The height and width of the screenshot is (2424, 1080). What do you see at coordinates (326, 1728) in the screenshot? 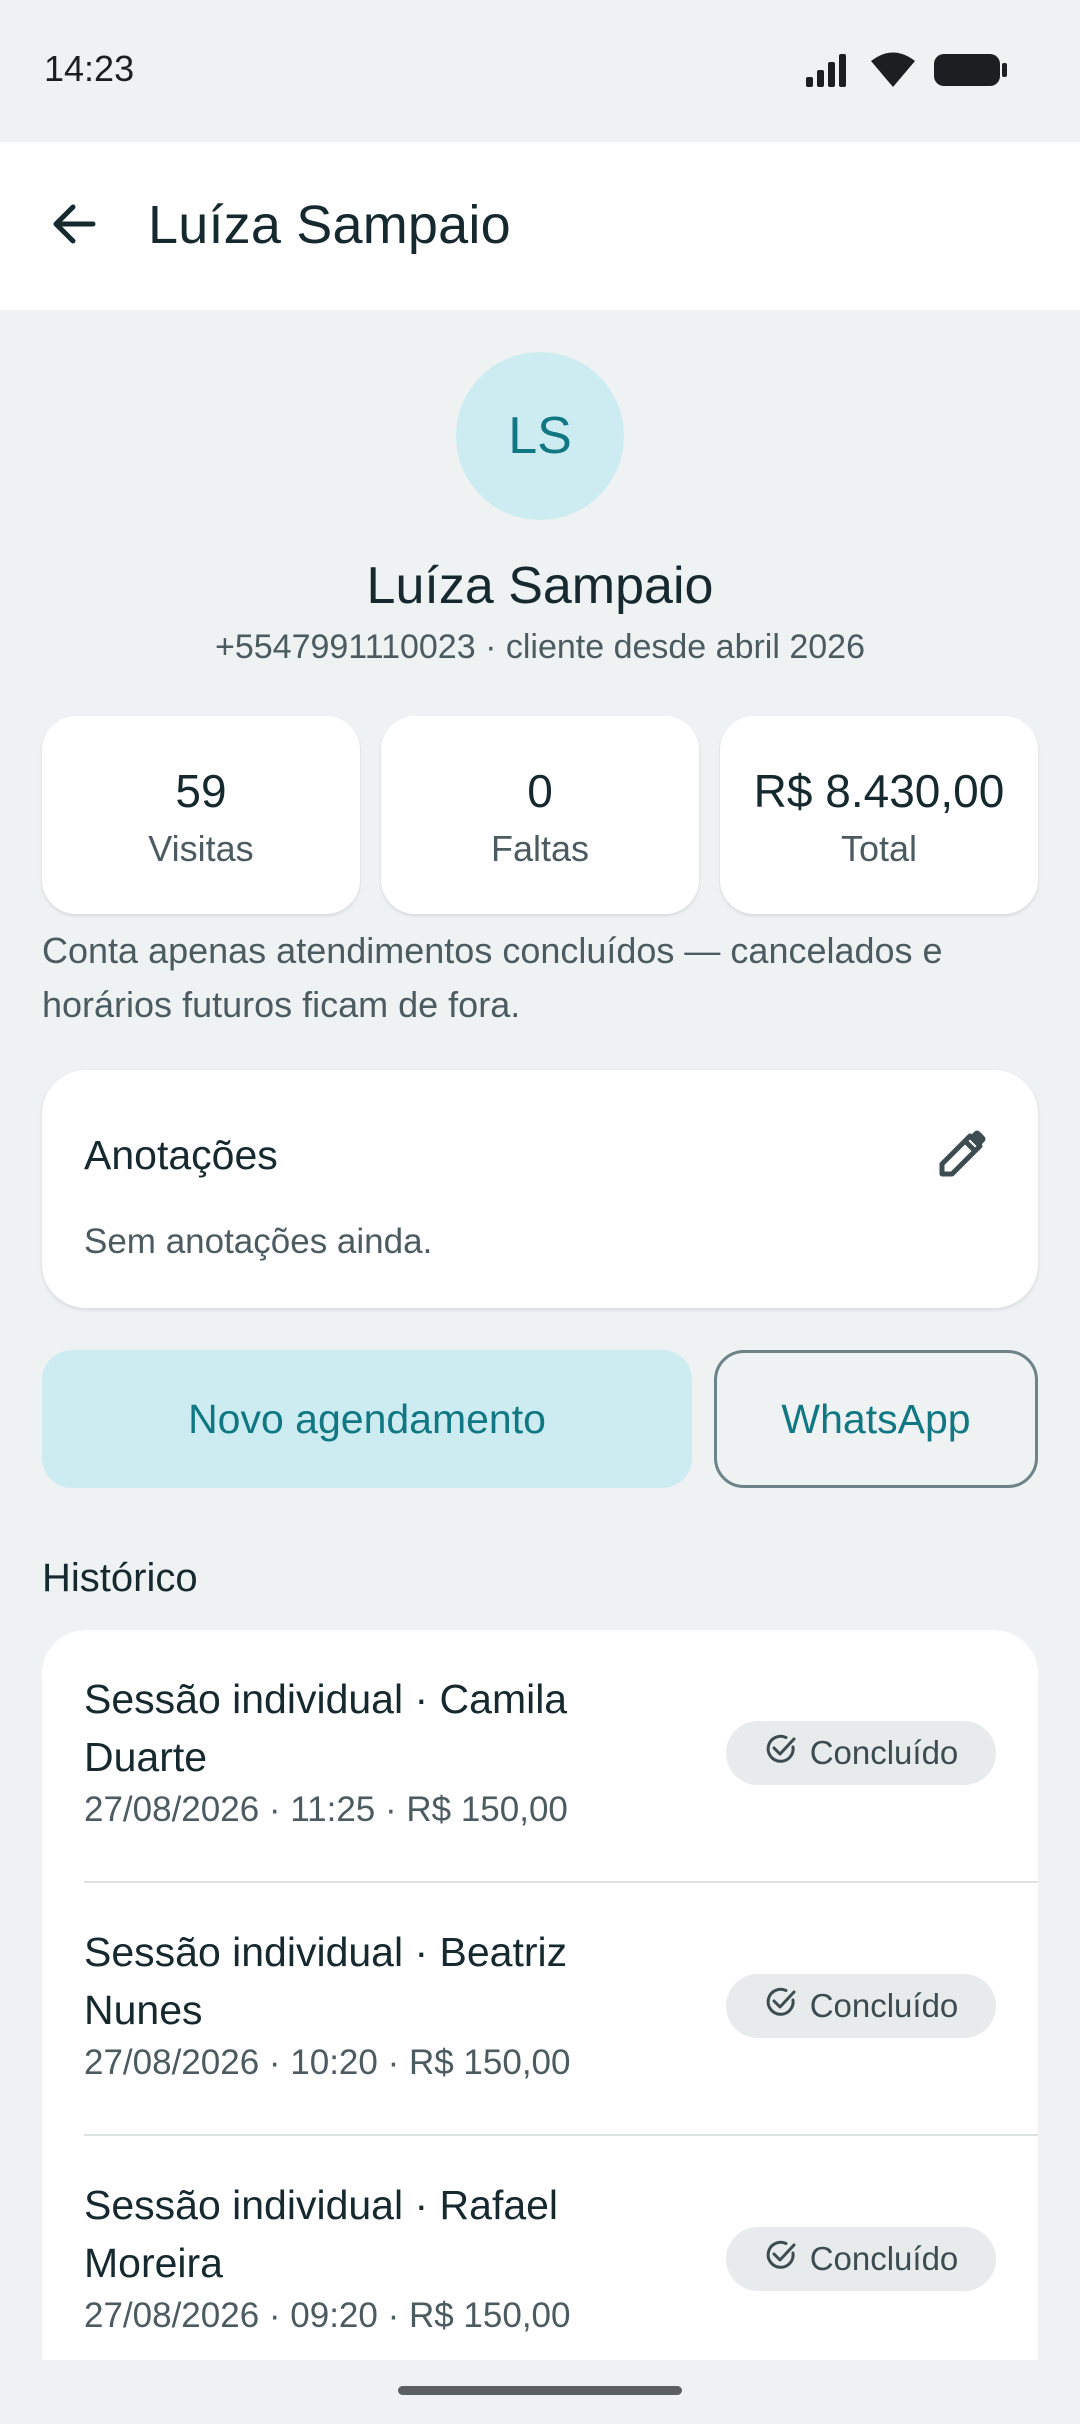
I see `history-item-title: Sessão individual · Camila Duarte` at bounding box center [326, 1728].